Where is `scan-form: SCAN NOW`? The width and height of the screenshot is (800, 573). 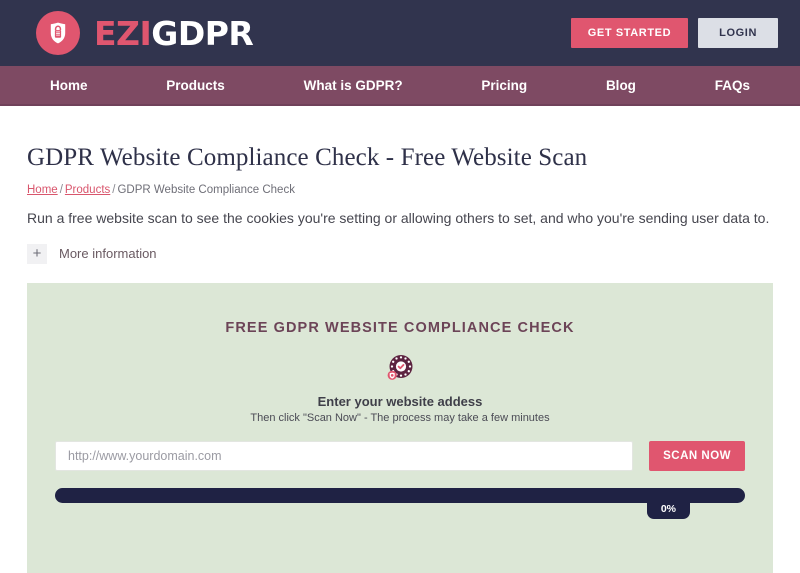 scan-form: SCAN NOW is located at coordinates (400, 455).